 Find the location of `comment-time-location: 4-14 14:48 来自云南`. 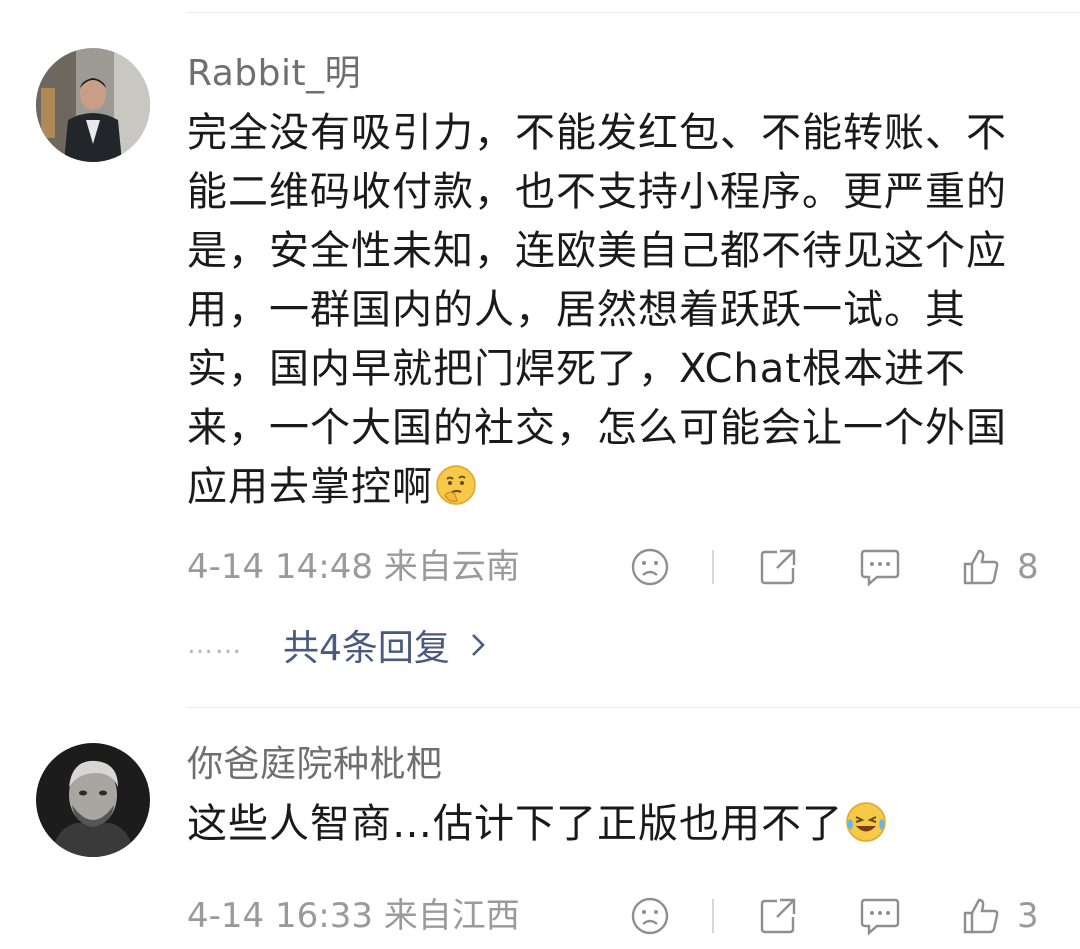

comment-time-location: 4-14 14:48 来自云南 is located at coordinates (353, 567).